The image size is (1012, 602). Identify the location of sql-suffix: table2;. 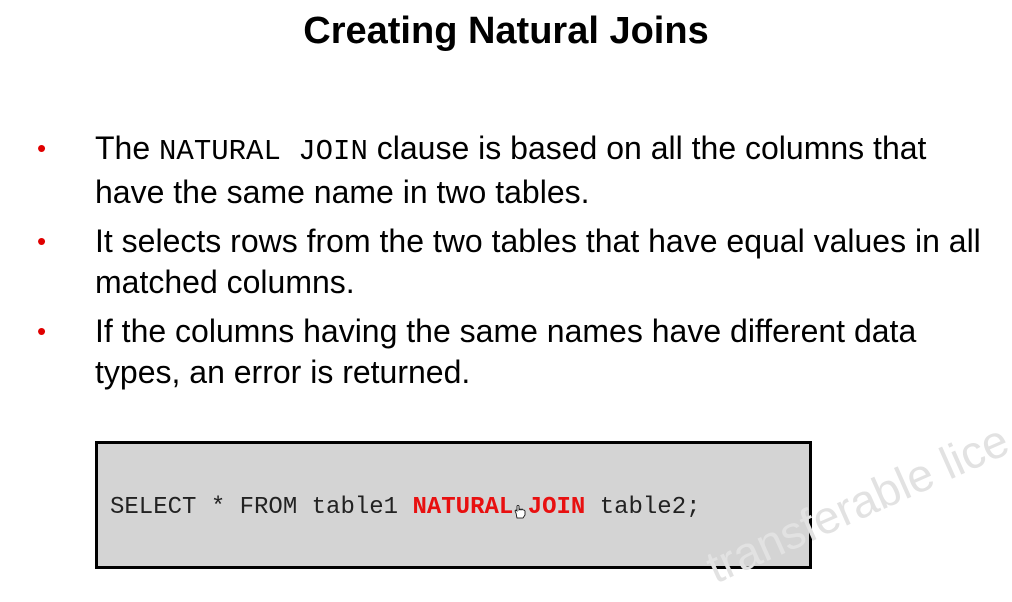
(643, 507).